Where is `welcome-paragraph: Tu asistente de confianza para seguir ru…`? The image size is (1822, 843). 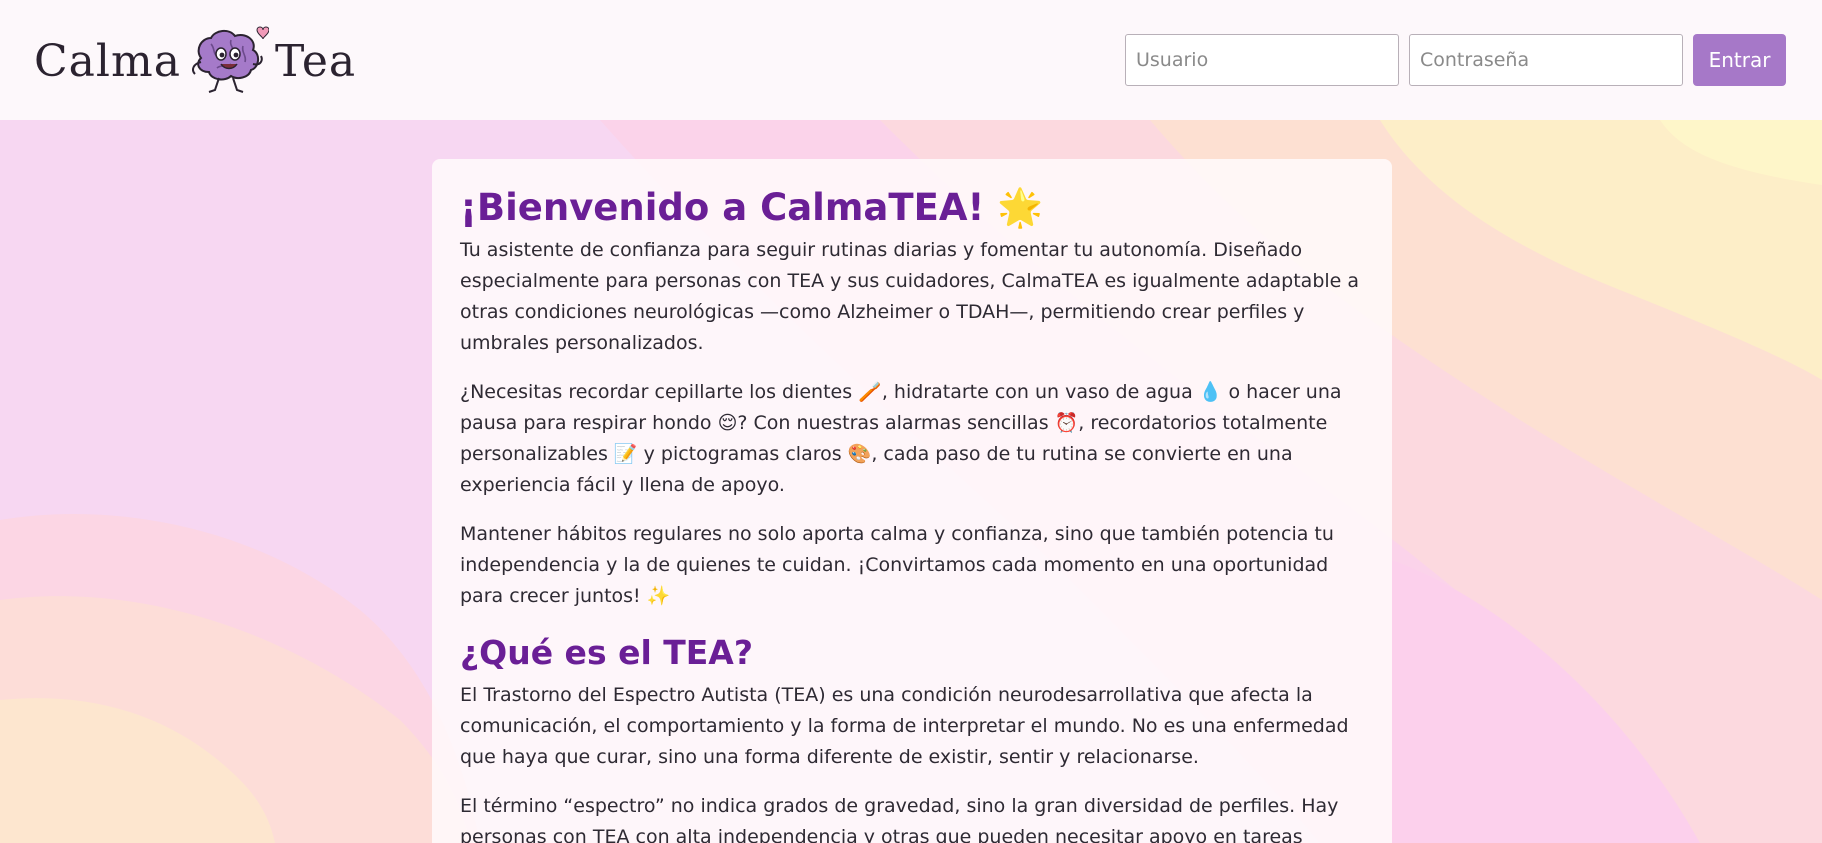
welcome-paragraph: Tu asistente de confianza para seguir ru… is located at coordinates (910, 296).